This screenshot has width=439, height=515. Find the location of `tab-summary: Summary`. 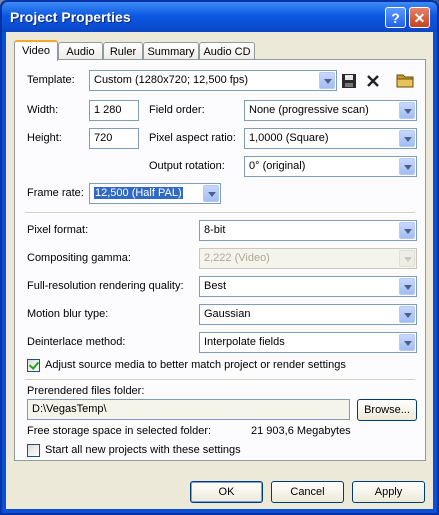

tab-summary: Summary is located at coordinates (171, 51).